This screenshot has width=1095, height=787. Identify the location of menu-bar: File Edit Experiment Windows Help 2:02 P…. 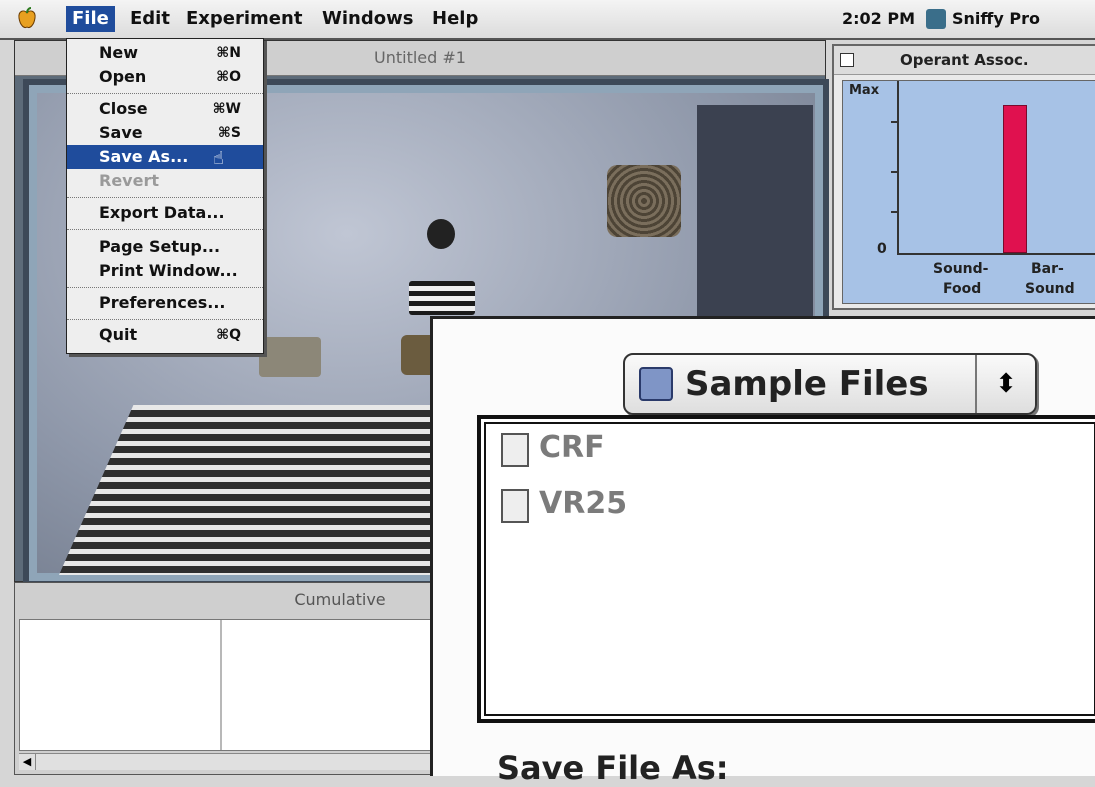
(547, 20).